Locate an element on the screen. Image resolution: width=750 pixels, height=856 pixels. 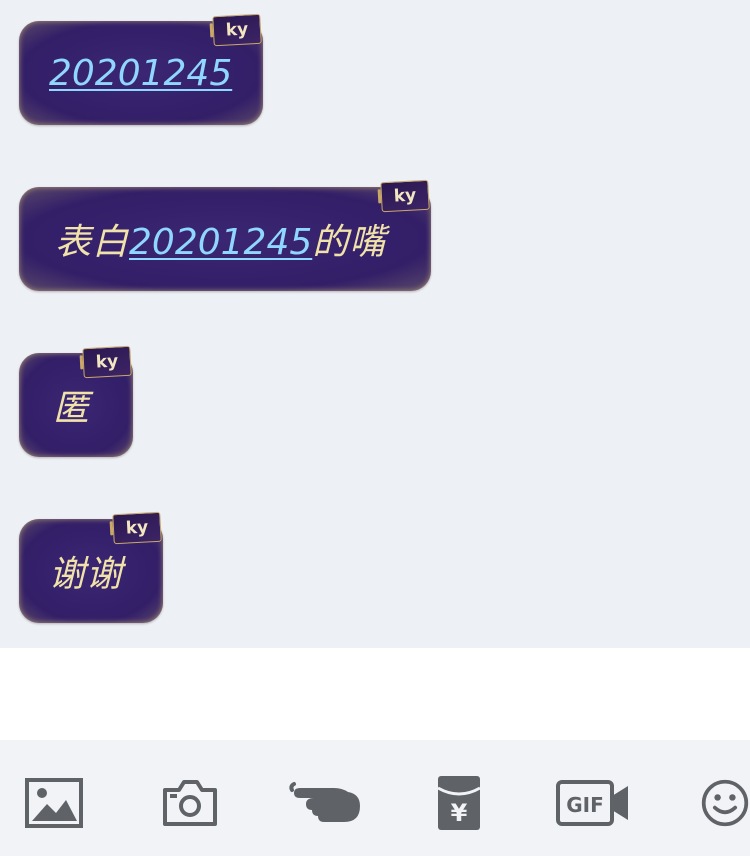
message-bubble: 匿 ky is located at coordinates (76, 401).